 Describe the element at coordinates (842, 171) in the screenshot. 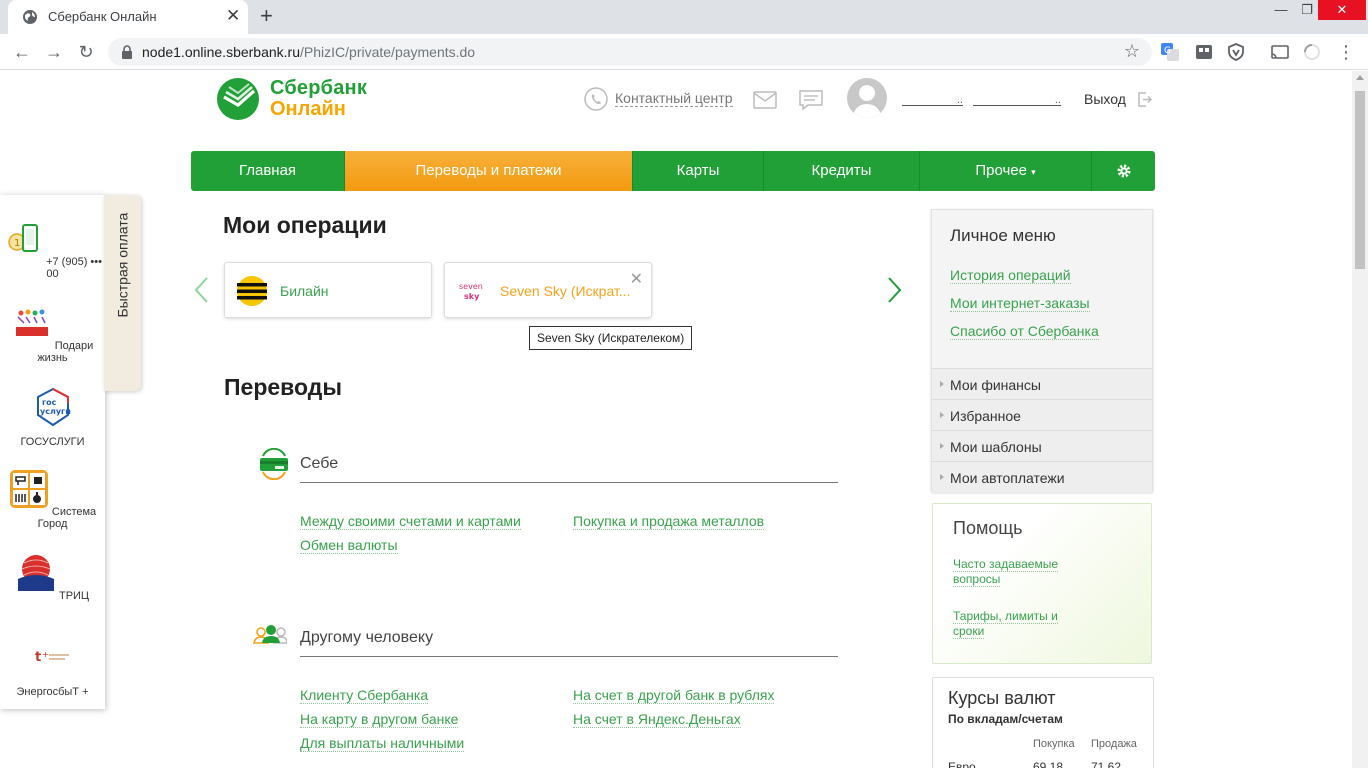

I see `nav-item-credits: Кредиты` at that location.